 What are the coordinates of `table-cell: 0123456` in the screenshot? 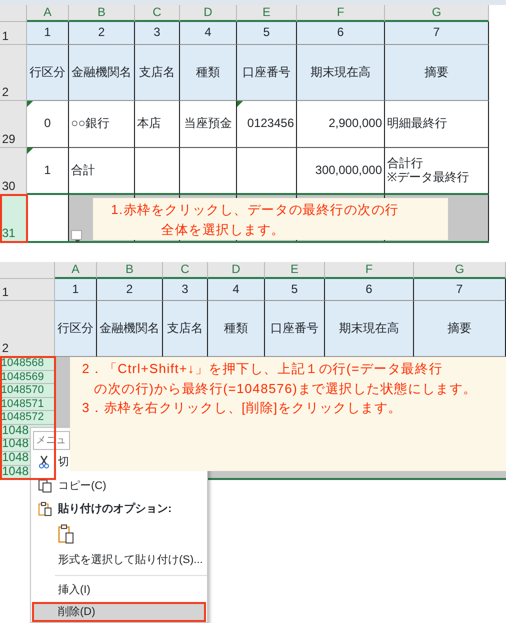 It's located at (267, 124).